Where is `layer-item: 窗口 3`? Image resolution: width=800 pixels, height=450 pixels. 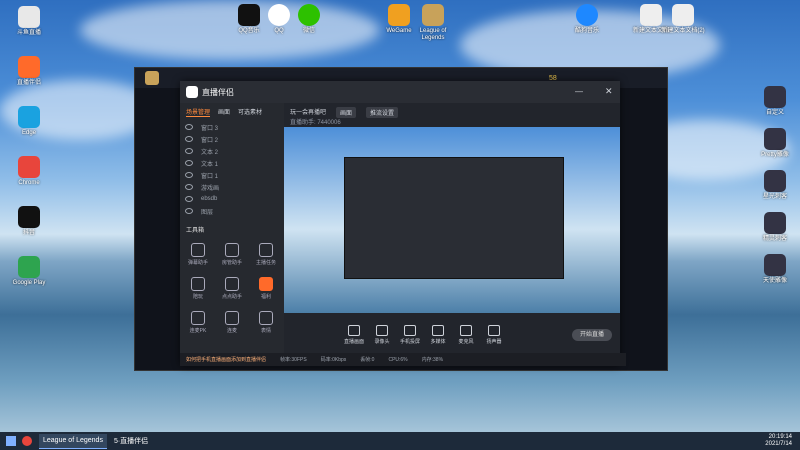 layer-item: 窗口 3 is located at coordinates (232, 127).